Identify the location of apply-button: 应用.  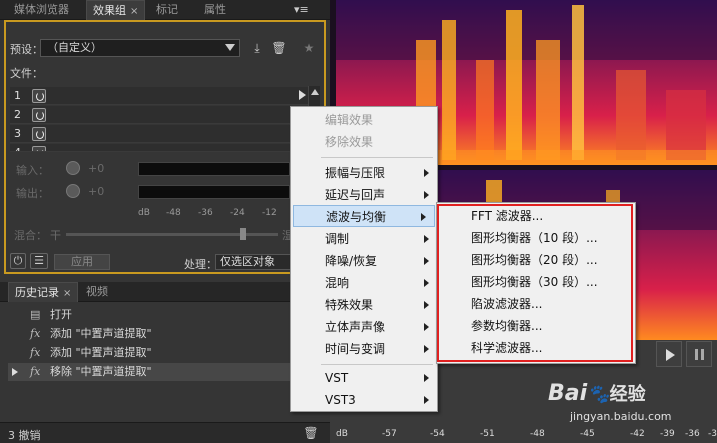
(82, 262).